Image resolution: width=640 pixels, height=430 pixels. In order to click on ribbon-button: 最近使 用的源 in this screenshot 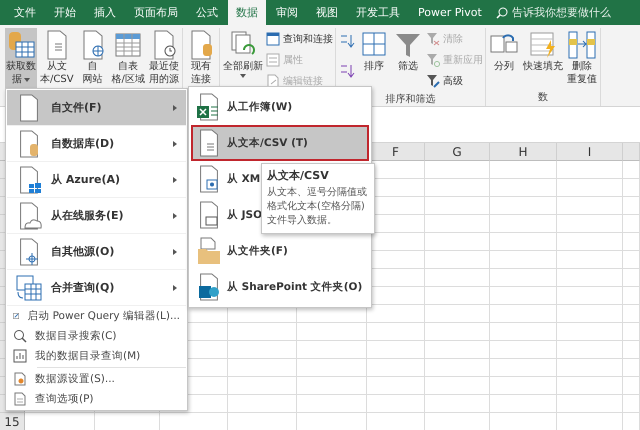, I will do `click(164, 58)`.